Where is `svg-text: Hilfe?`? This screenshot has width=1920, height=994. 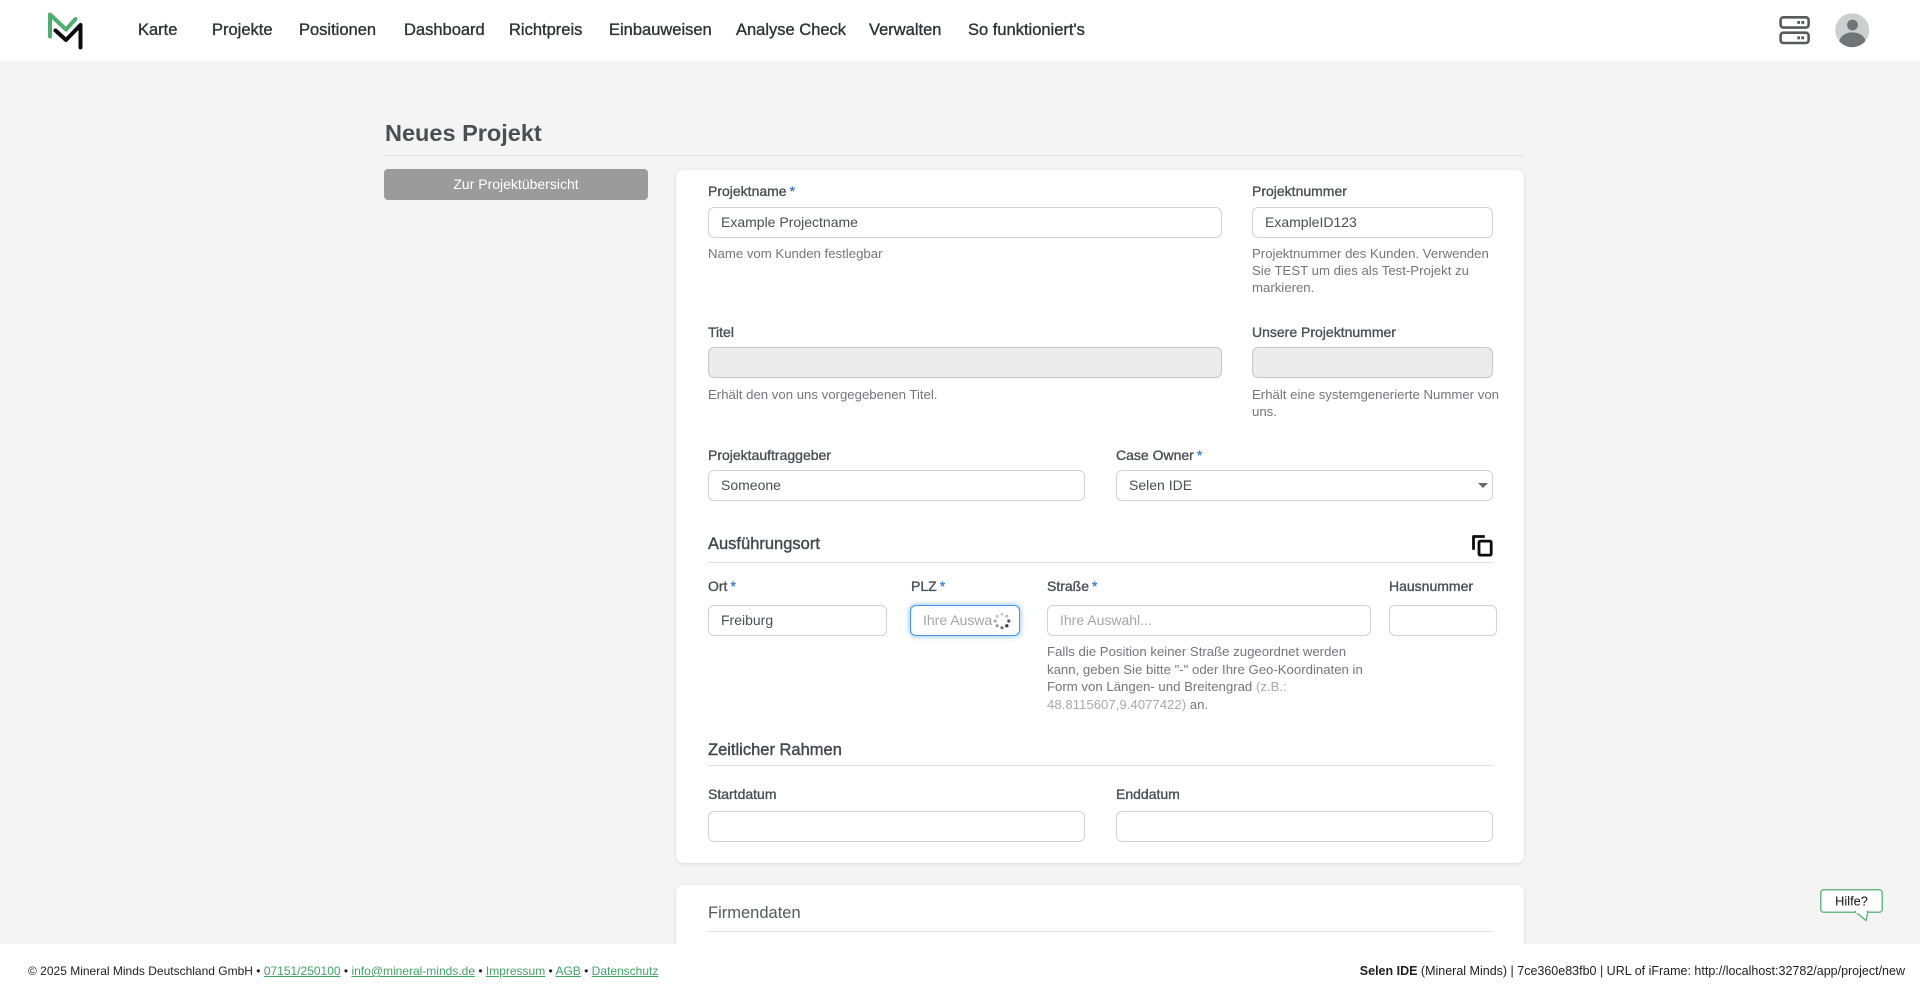
svg-text: Hilfe? is located at coordinates (1851, 901).